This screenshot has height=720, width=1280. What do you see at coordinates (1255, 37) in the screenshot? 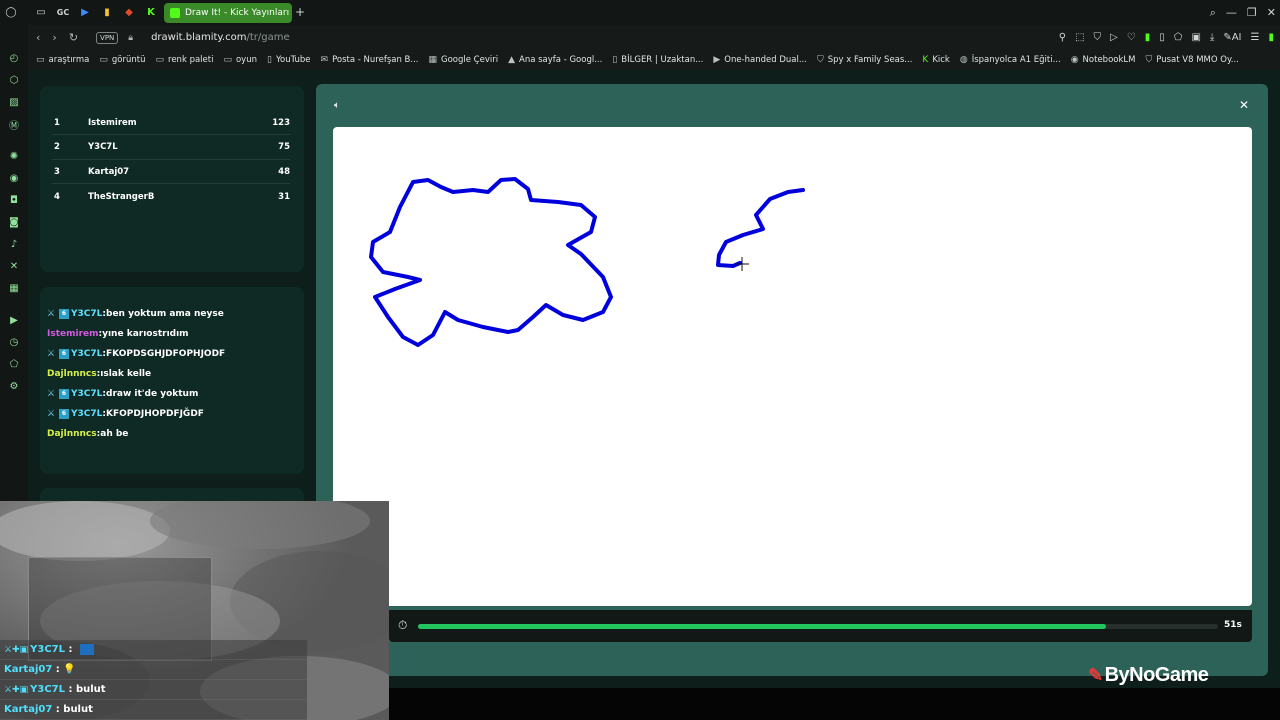
I see `menu-icon: ☰` at bounding box center [1255, 37].